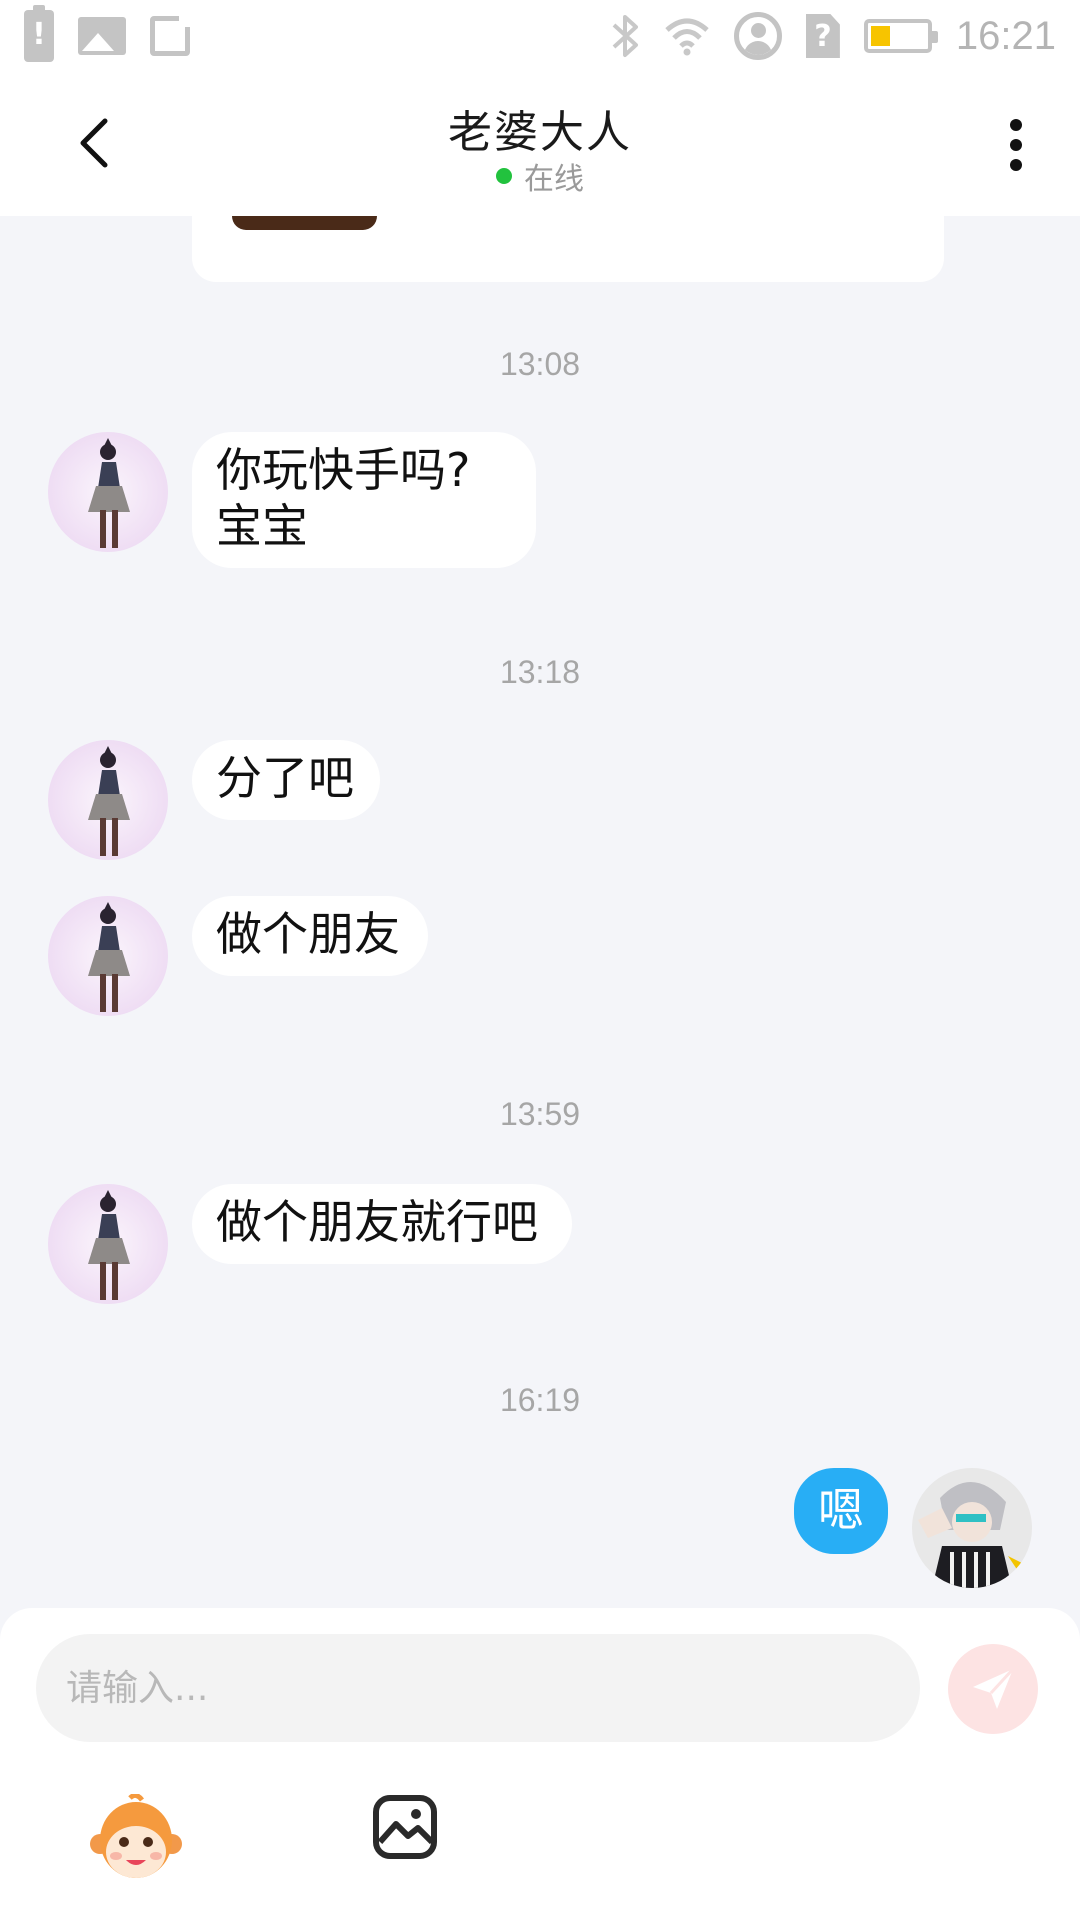 The width and height of the screenshot is (1080, 1920). I want to click on incoming-message-bubble: 做个朋友就行吧, so click(382, 1224).